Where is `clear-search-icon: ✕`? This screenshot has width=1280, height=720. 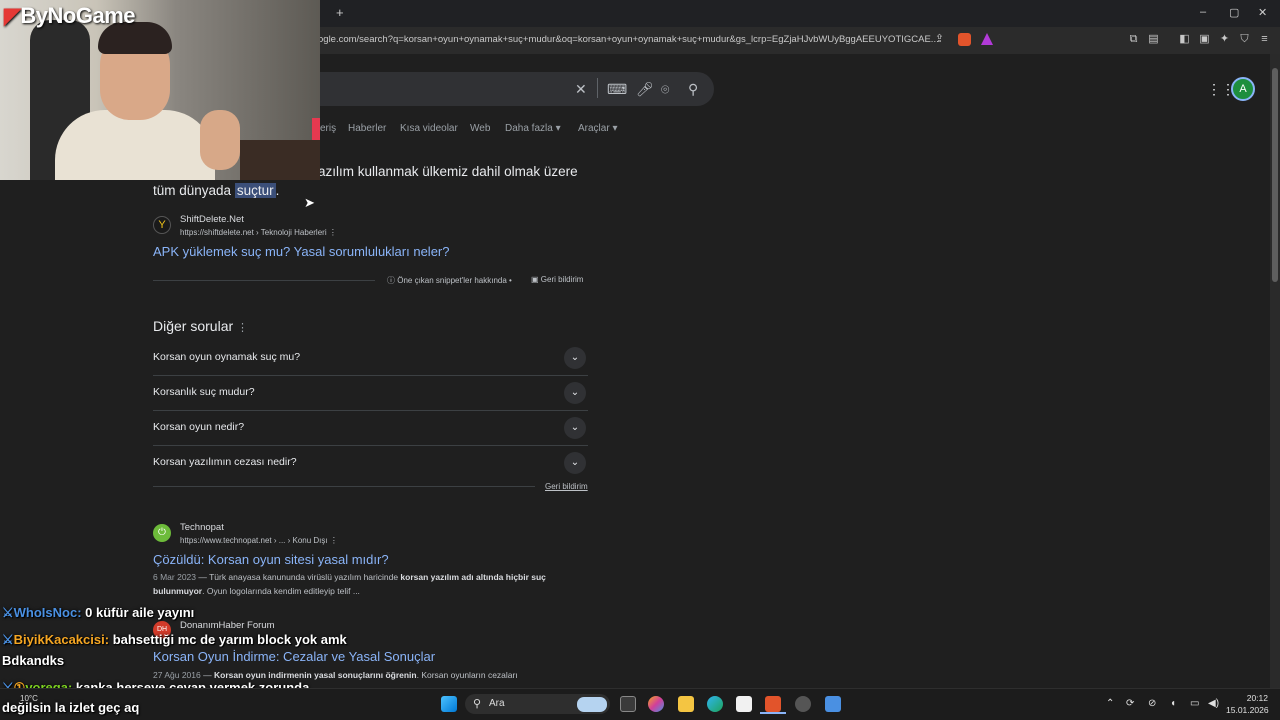
clear-search-icon: ✕ is located at coordinates (581, 89).